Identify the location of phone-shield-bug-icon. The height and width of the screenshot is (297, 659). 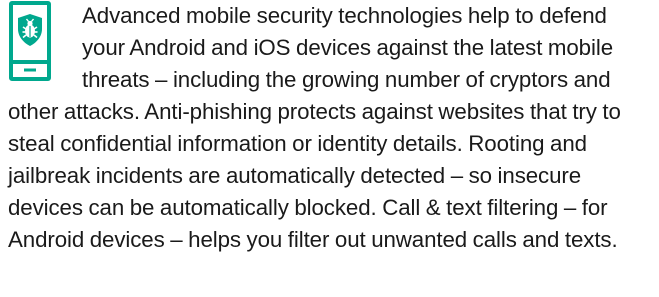
(30, 41).